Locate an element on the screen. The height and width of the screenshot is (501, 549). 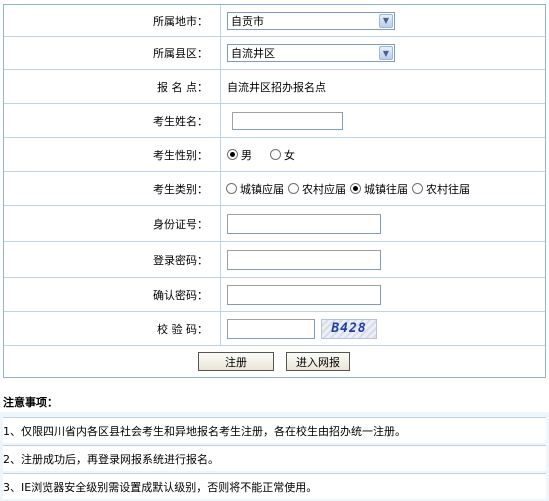
register-button: 注册 is located at coordinates (236, 361).